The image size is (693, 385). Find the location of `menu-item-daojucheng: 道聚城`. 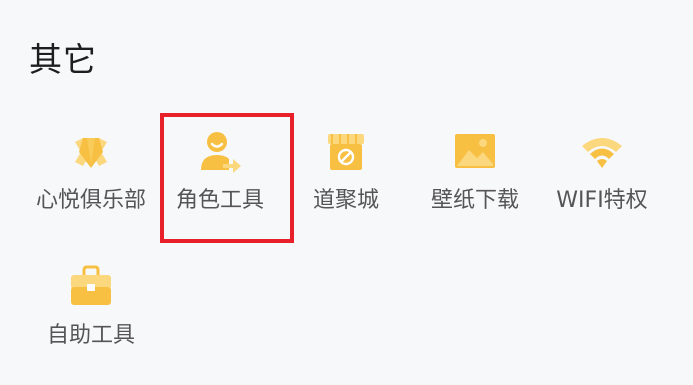

menu-item-daojucheng: 道聚城 is located at coordinates (346, 183).